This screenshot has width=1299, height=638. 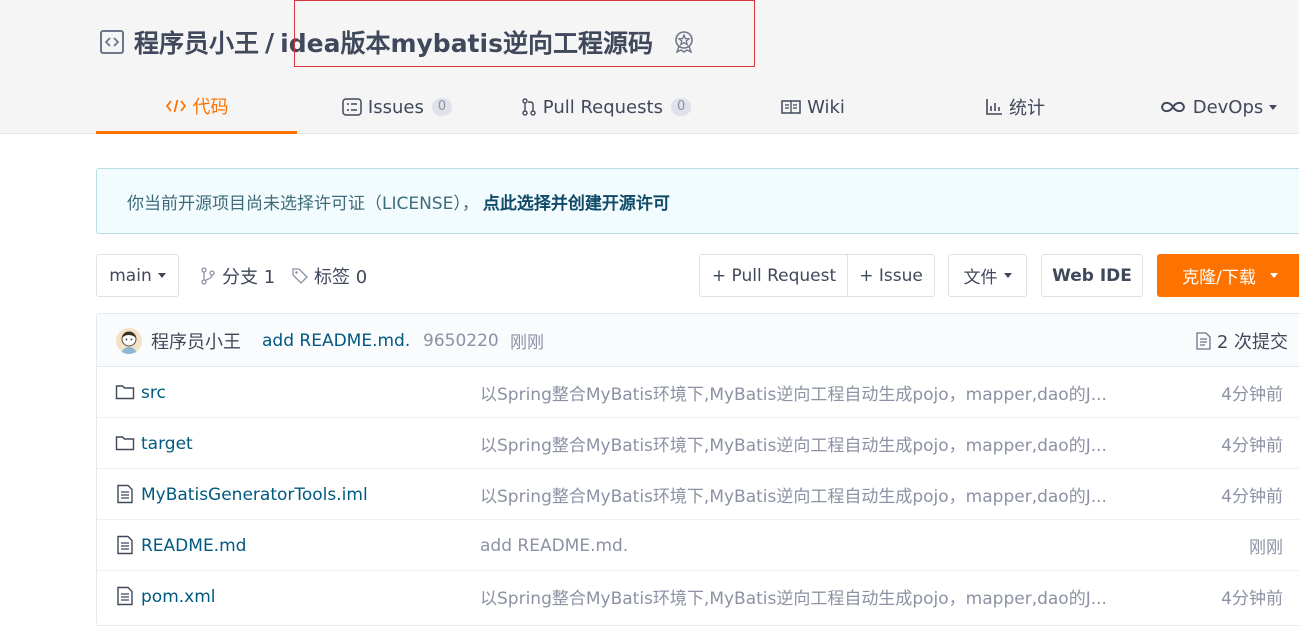 What do you see at coordinates (826, 107) in the screenshot?
I see `tab-wiki-label: Wiki` at bounding box center [826, 107].